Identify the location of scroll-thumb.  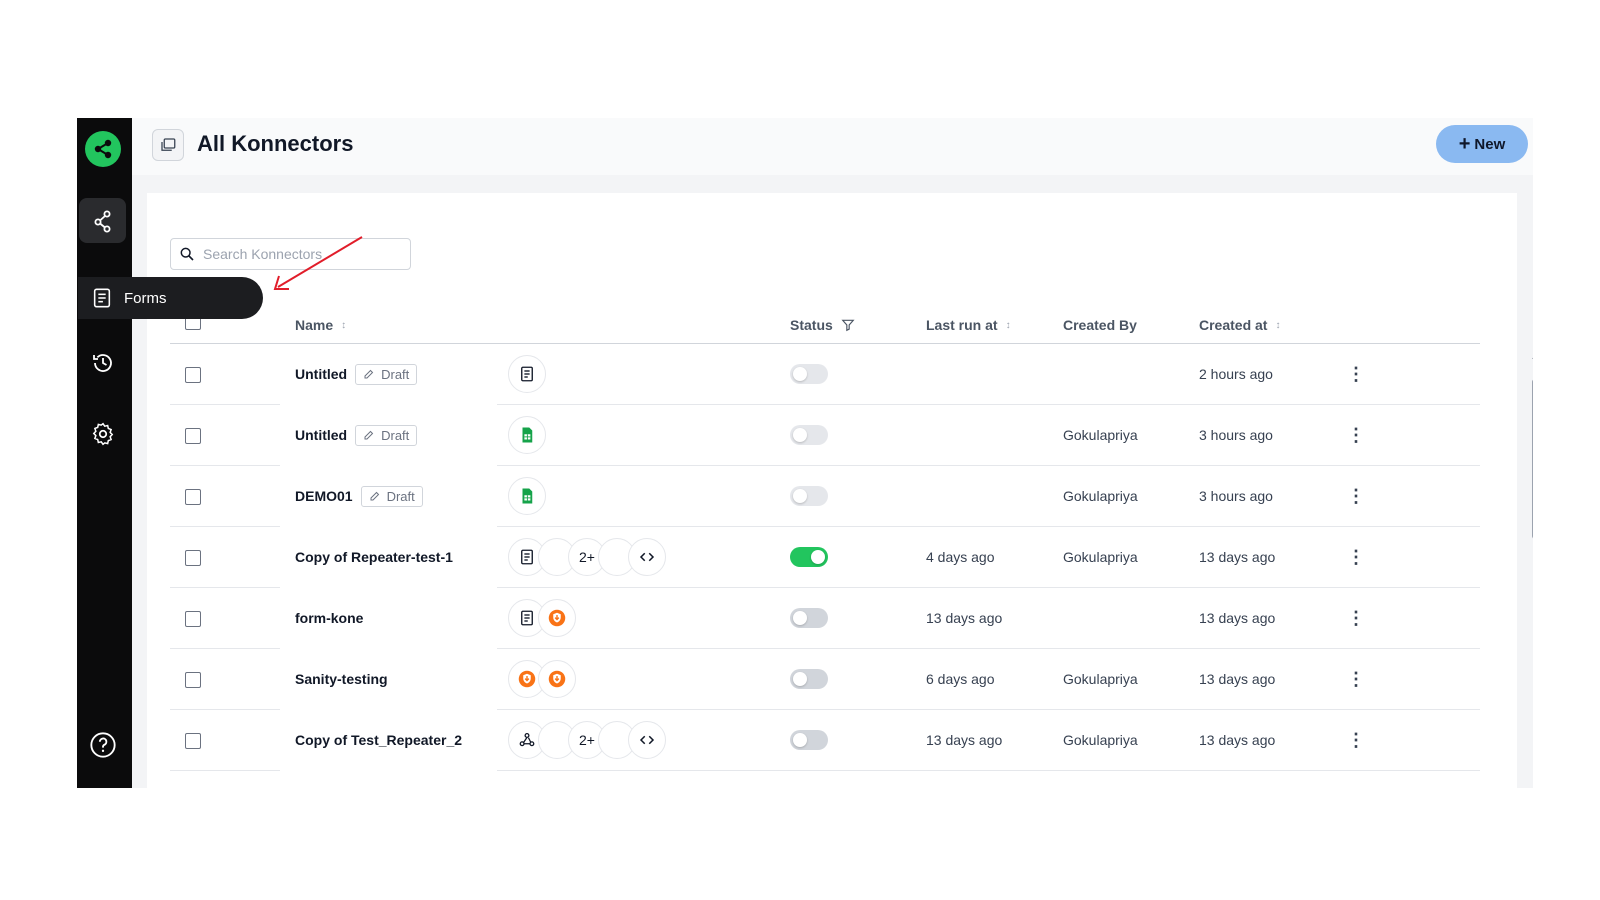
(1532, 459).